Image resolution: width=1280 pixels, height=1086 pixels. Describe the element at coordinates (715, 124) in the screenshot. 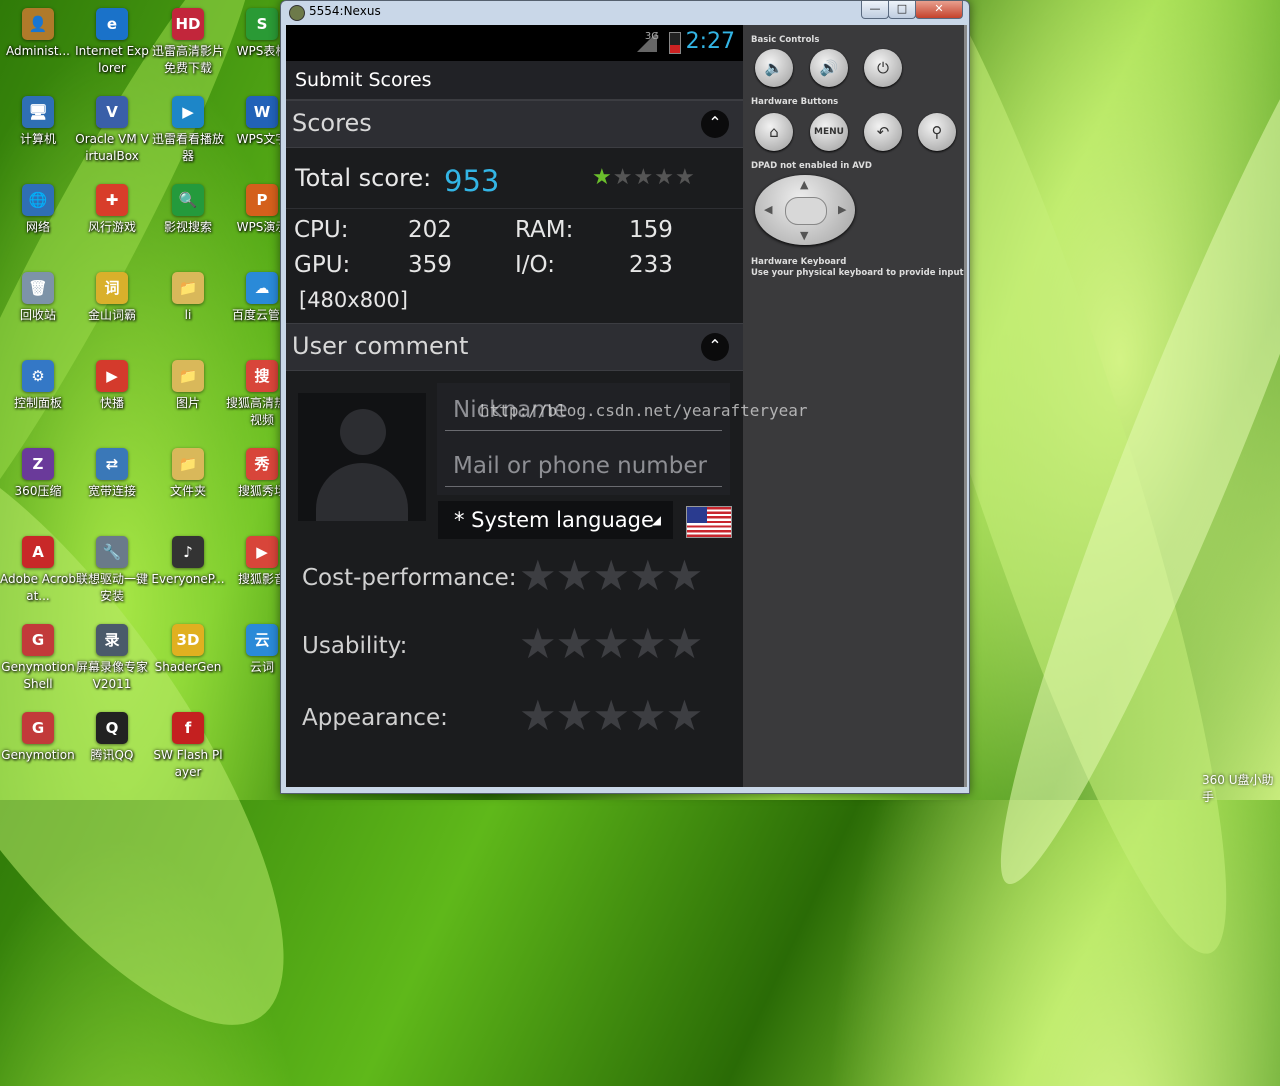

I see `collapse-scores-button: ⌃` at that location.